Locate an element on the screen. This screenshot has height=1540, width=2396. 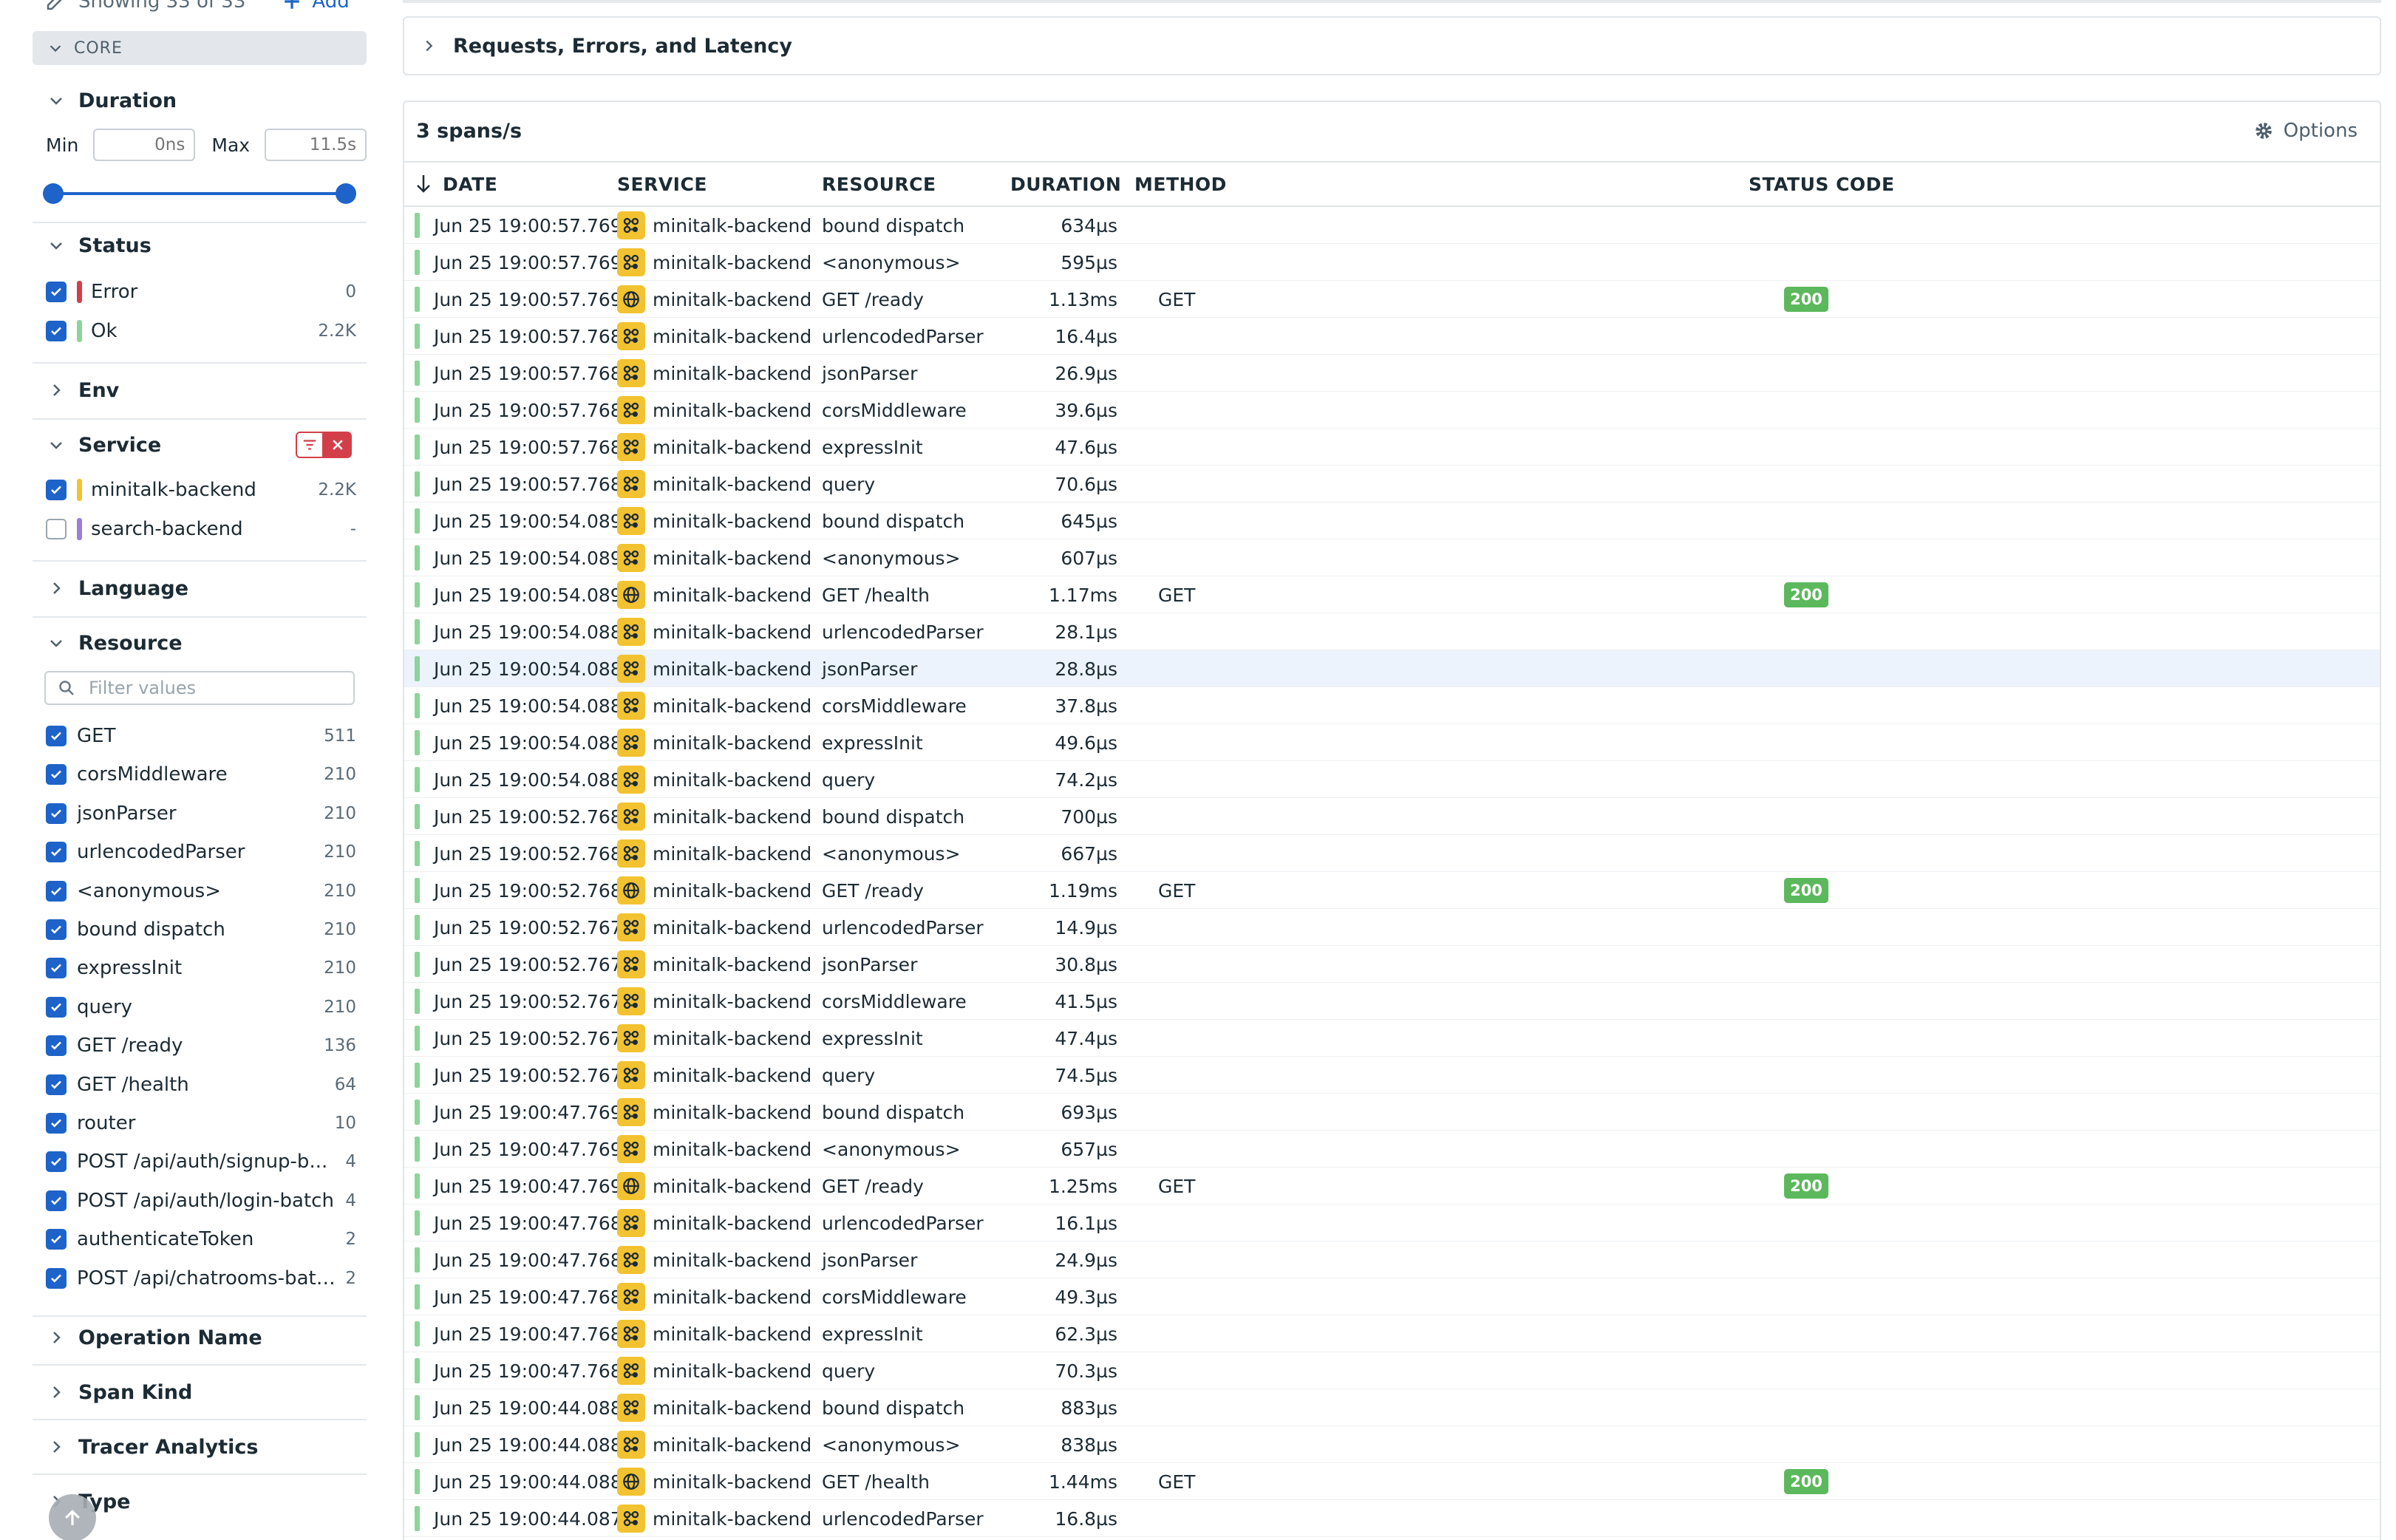
column-header-status-code: STATUS CODE is located at coordinates (1822, 184).